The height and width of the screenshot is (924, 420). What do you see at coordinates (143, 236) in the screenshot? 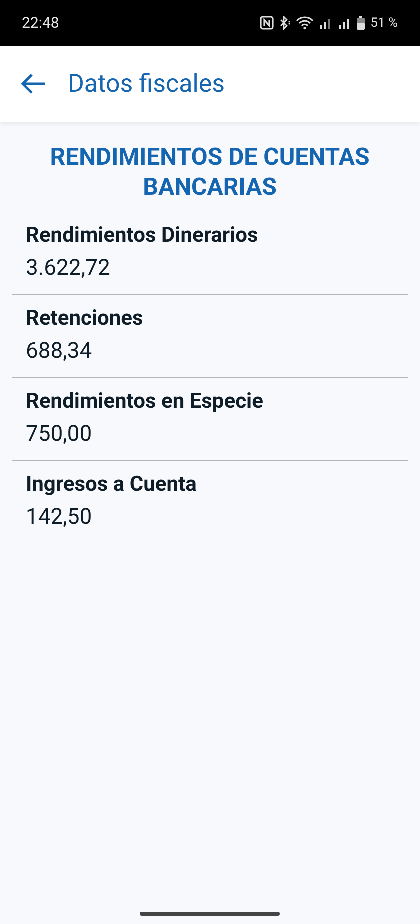
I see `item-label: Rendimientos Dinerarios` at bounding box center [143, 236].